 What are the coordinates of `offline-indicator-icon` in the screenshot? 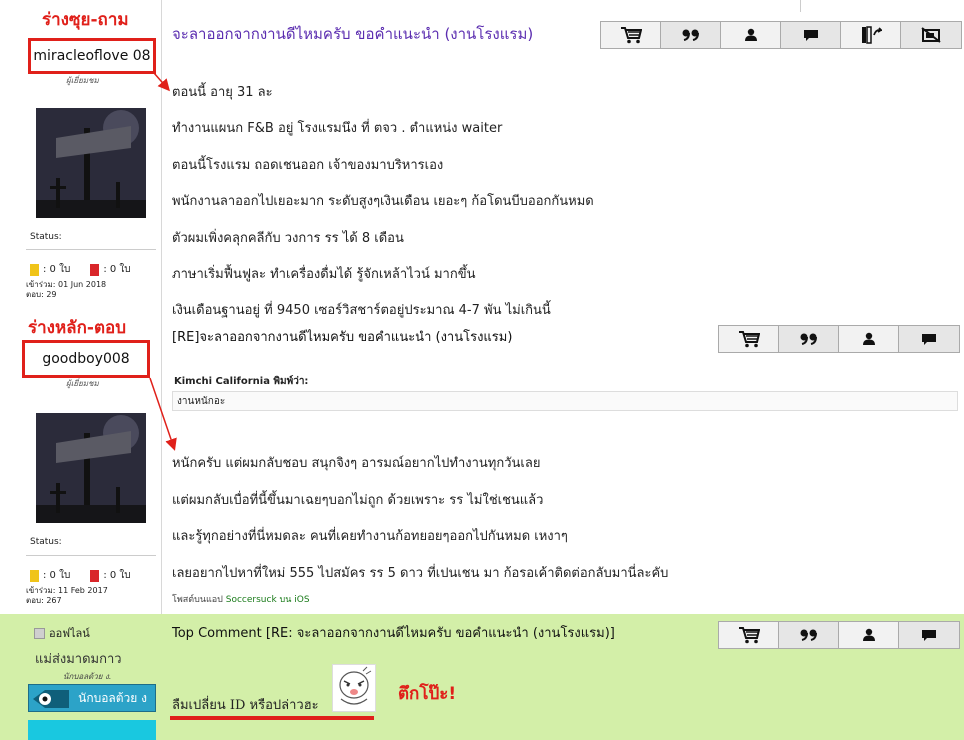 It's located at (39, 633).